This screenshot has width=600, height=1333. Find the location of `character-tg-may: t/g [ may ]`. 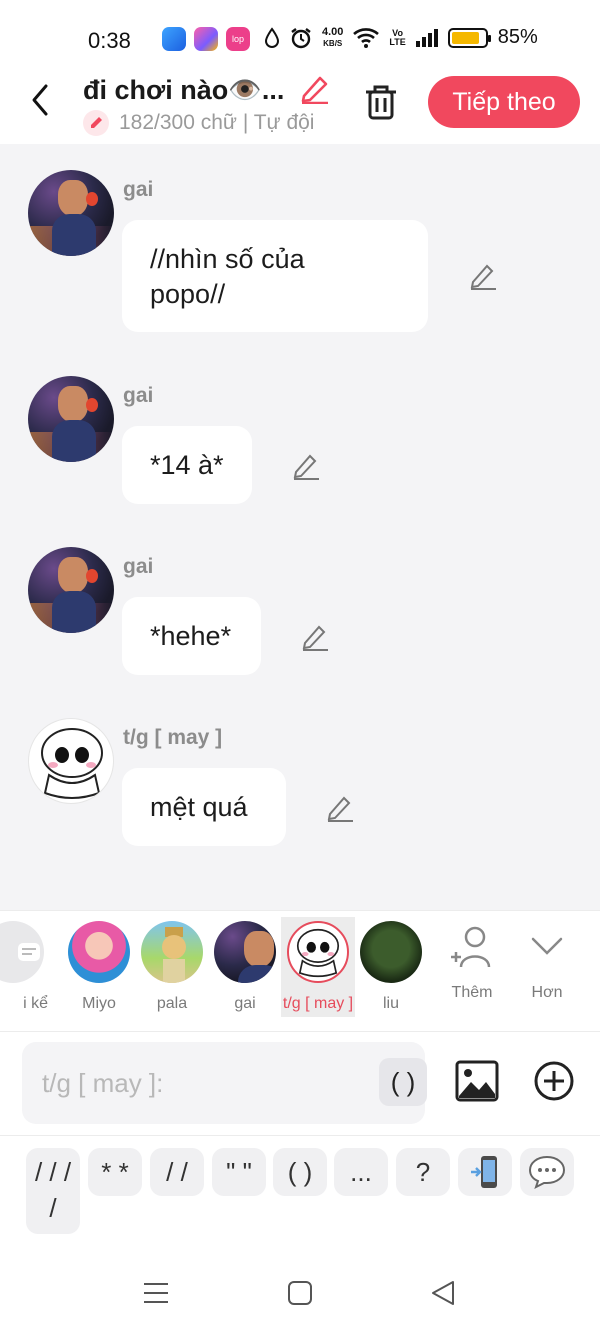

character-tg-may: t/g [ may ] is located at coordinates (318, 967).